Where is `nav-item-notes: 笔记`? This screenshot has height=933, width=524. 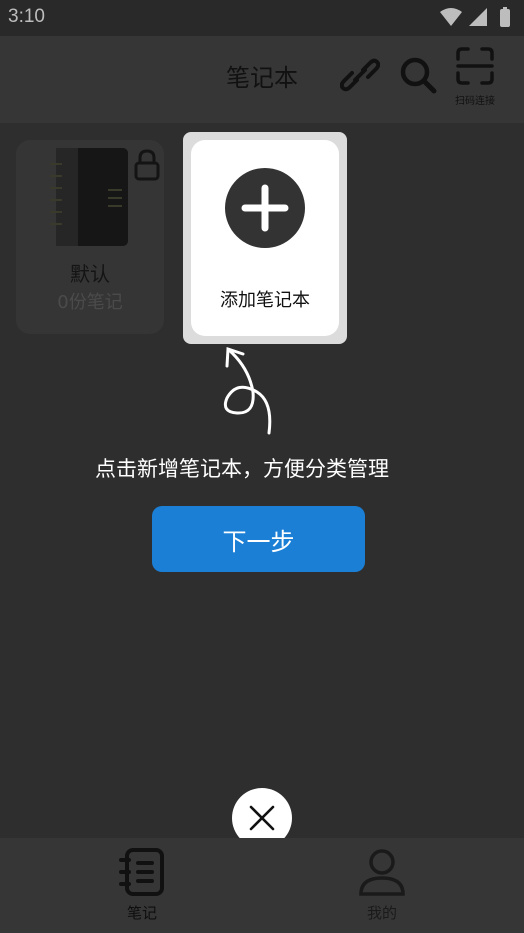 nav-item-notes: 笔记 is located at coordinates (142, 885).